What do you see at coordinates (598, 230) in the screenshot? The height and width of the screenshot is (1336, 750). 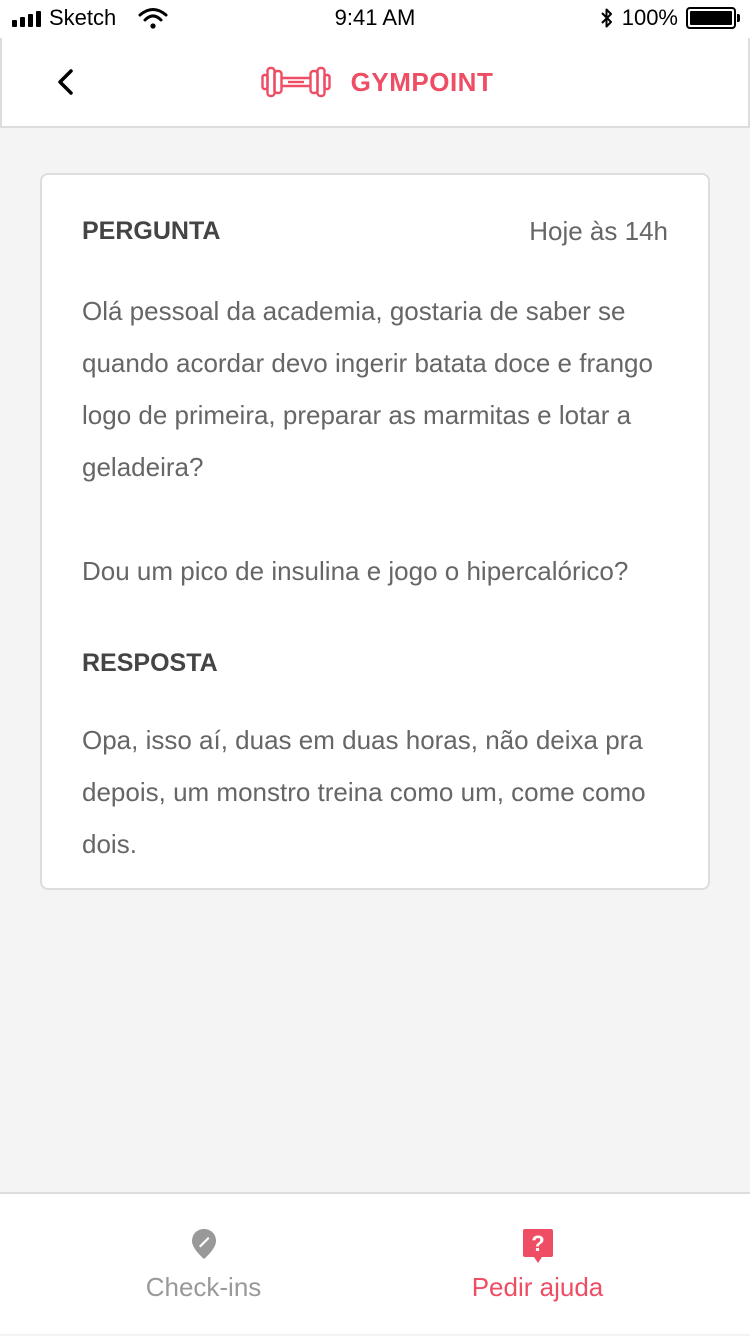 I see `question-time: Hoje às 14h` at bounding box center [598, 230].